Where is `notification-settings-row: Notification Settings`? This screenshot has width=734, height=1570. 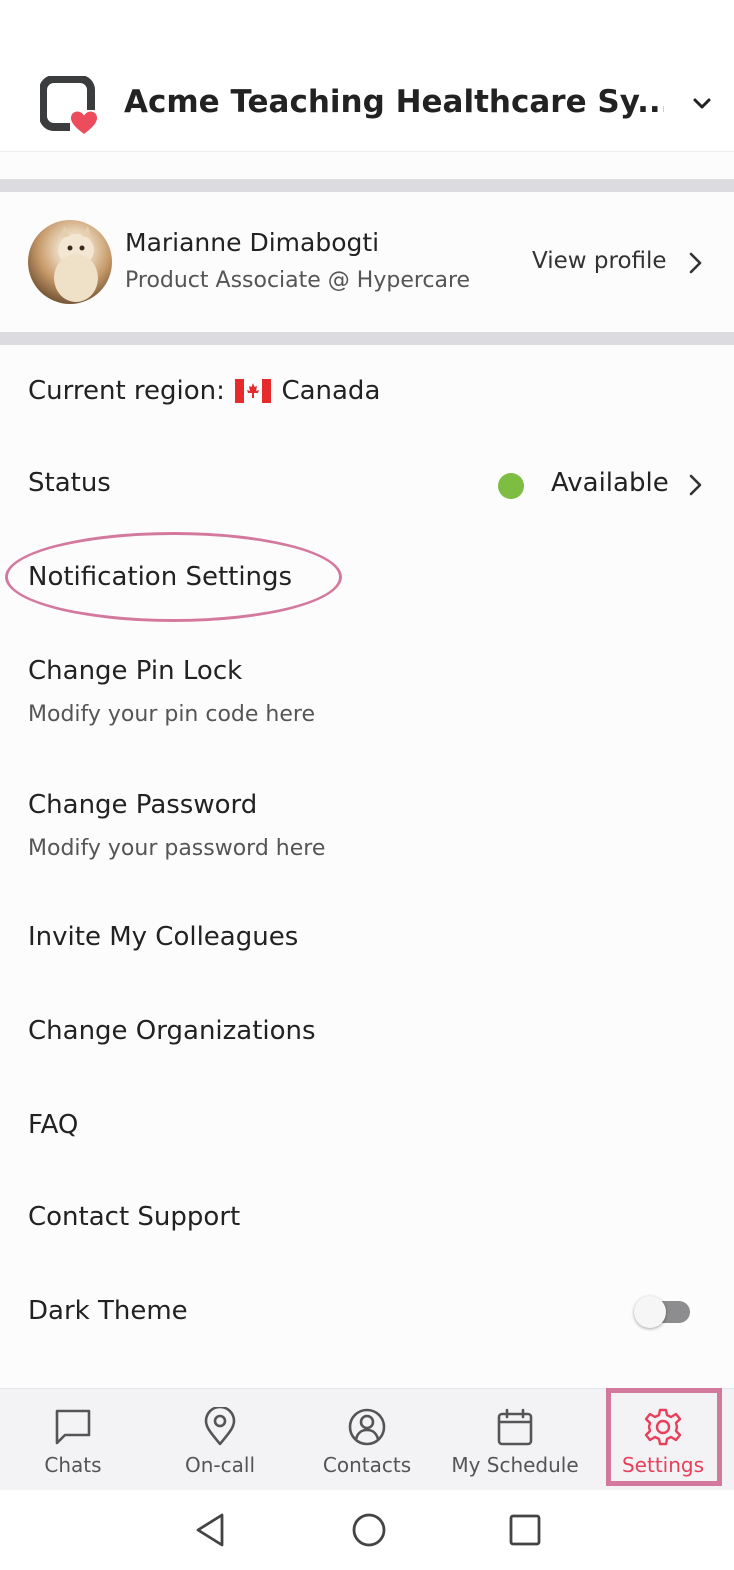 notification-settings-row: Notification Settings is located at coordinates (367, 579).